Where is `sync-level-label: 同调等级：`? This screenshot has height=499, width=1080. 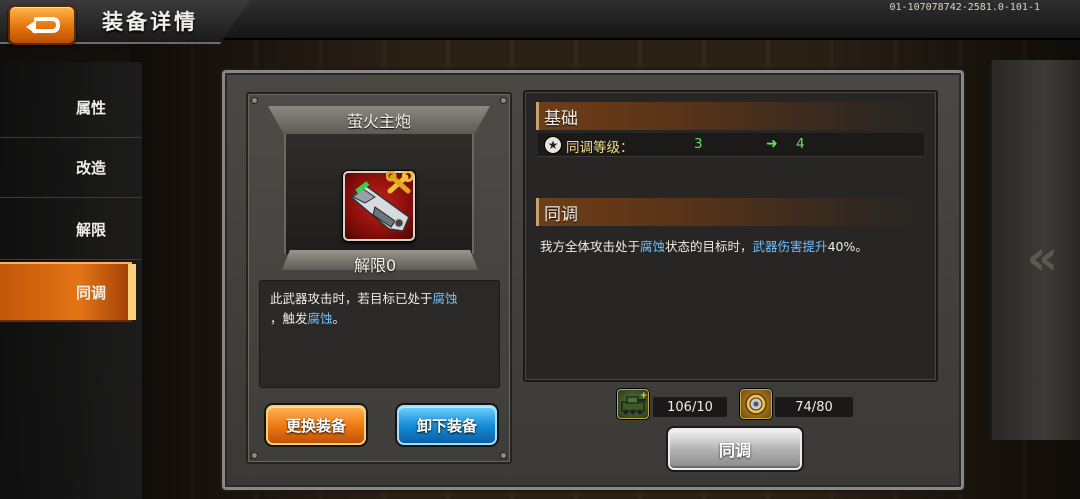
sync-level-label: 同调等级： is located at coordinates (600, 148).